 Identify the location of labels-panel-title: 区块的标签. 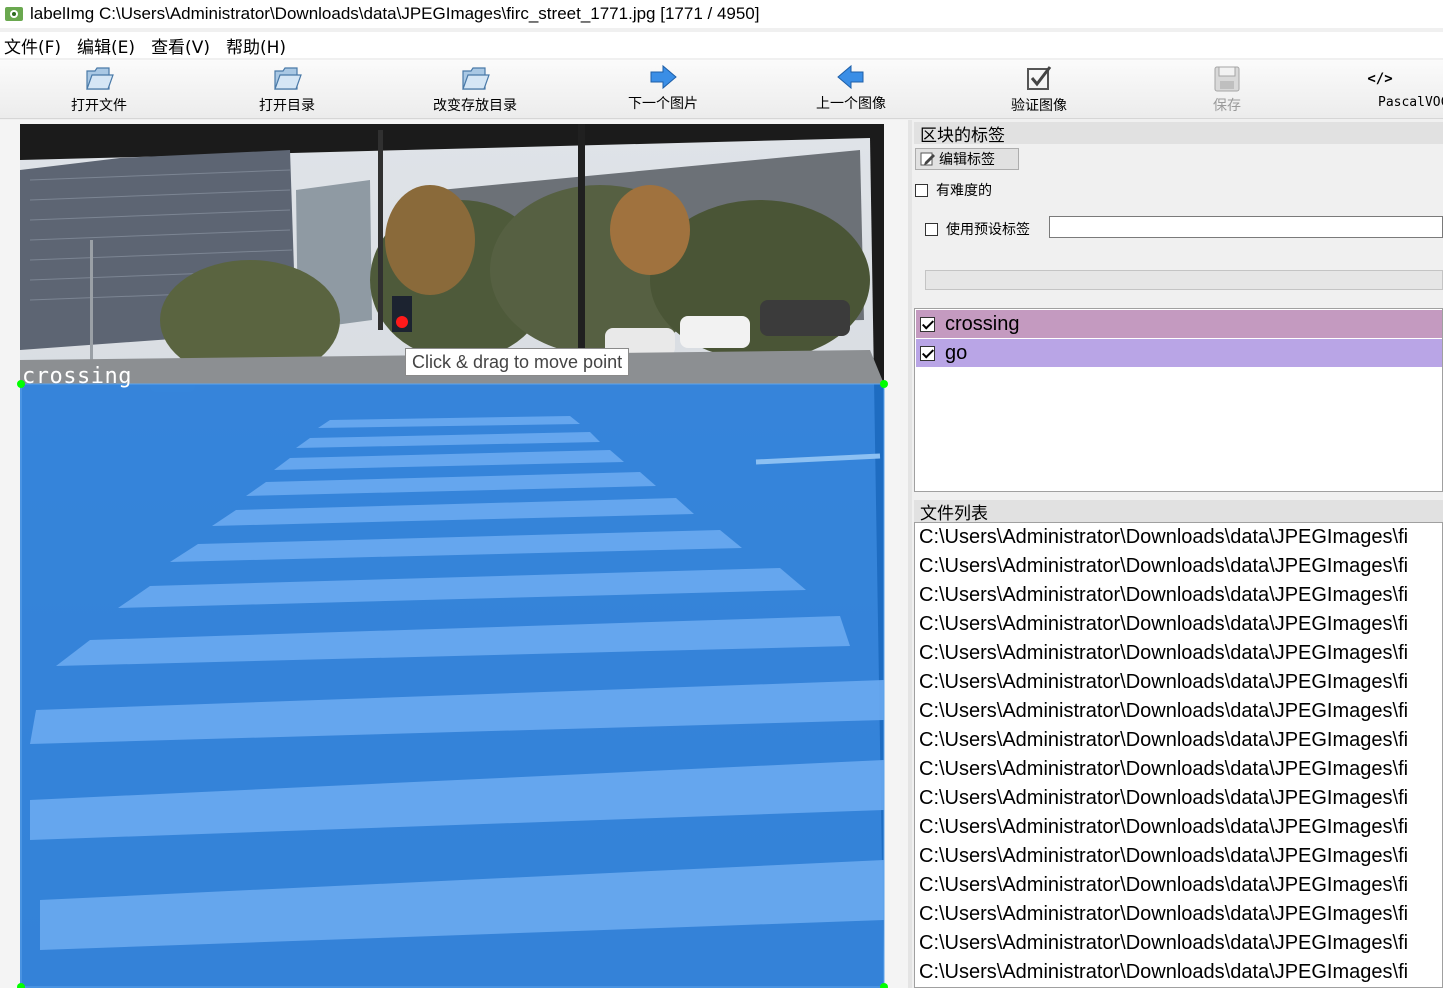
(1178, 134).